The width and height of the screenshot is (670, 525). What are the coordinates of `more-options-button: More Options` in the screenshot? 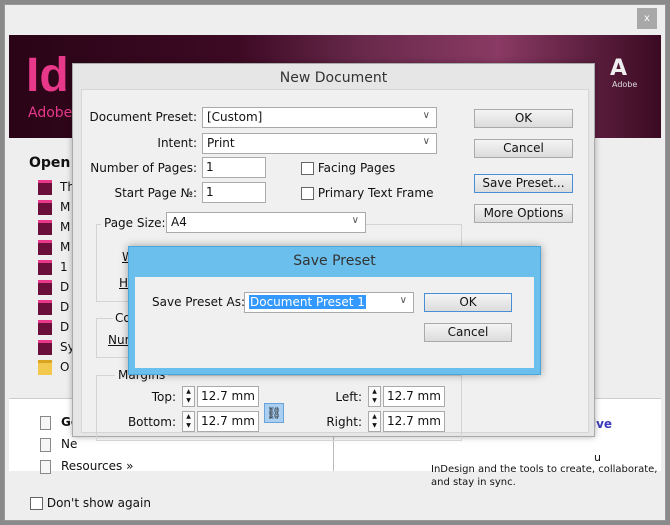 It's located at (523, 213).